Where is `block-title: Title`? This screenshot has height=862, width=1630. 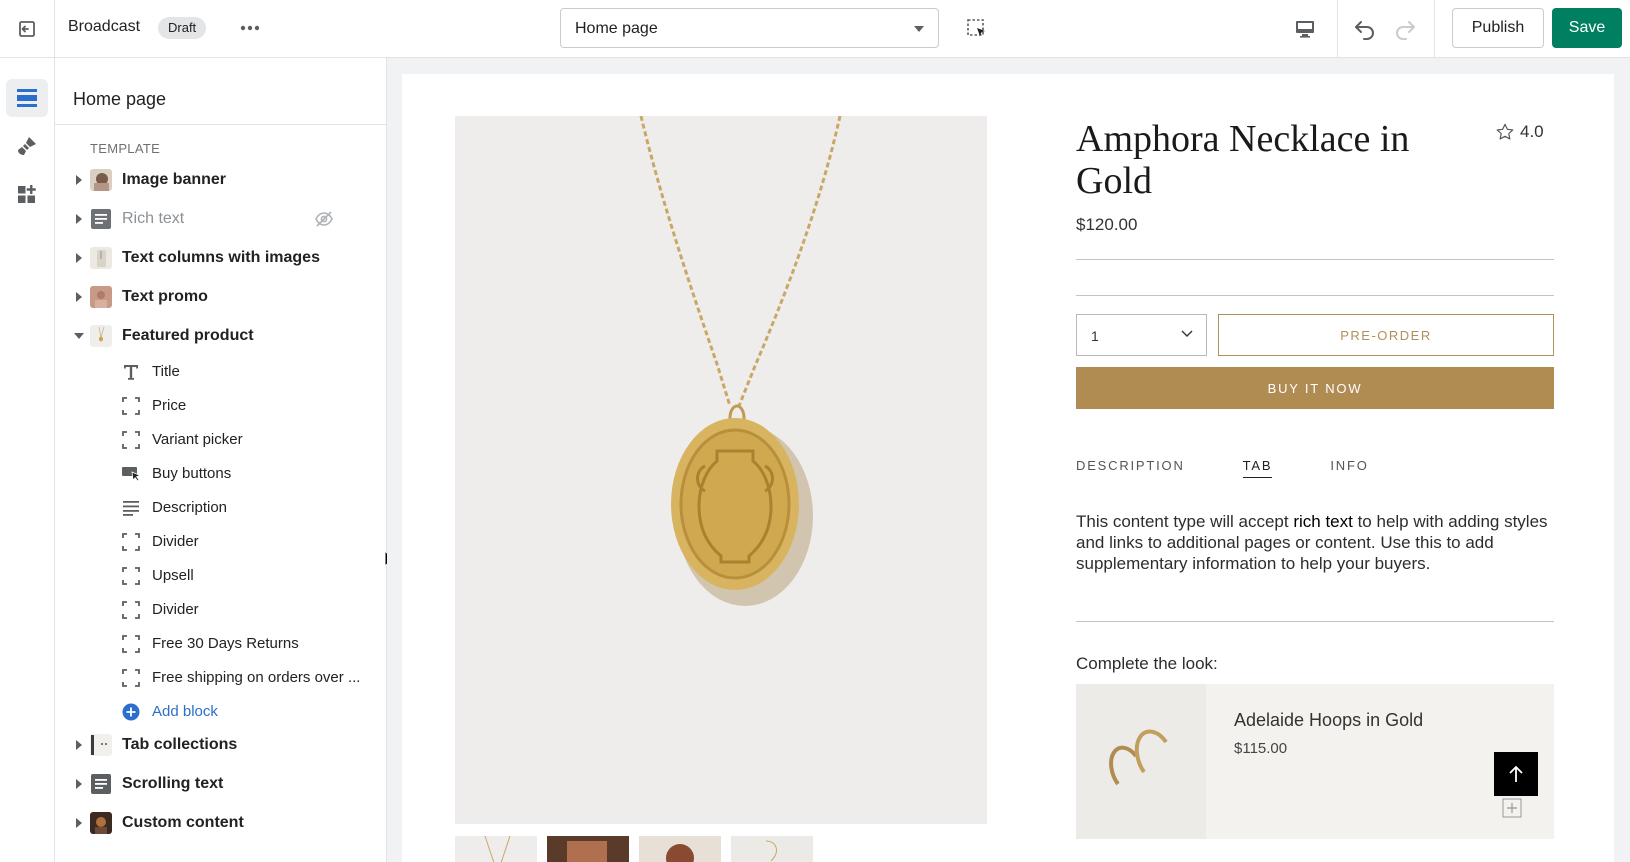
block-title: Title is located at coordinates (220, 371).